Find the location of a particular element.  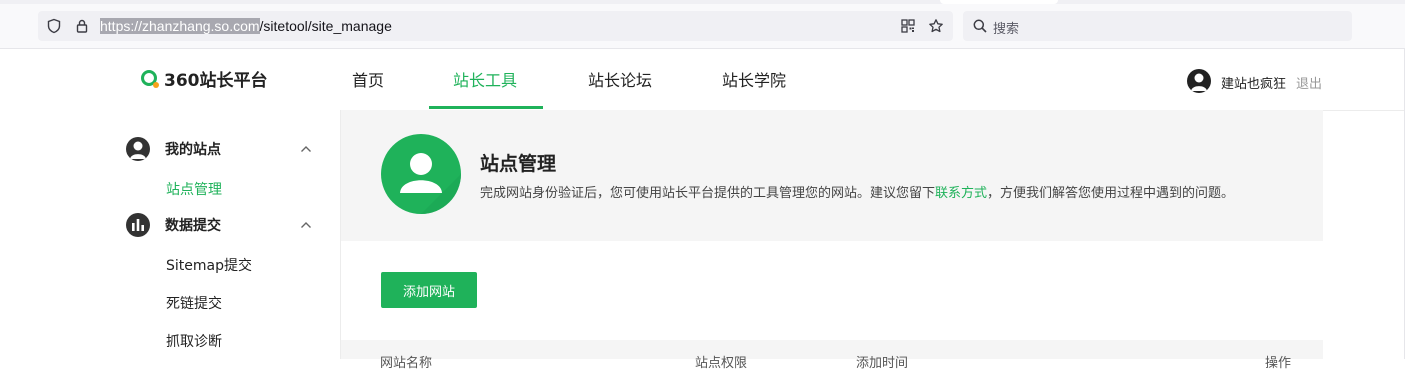

description-text-tail: ，方便我们解答您使用过程中遇到的问题。 is located at coordinates (1111, 193).